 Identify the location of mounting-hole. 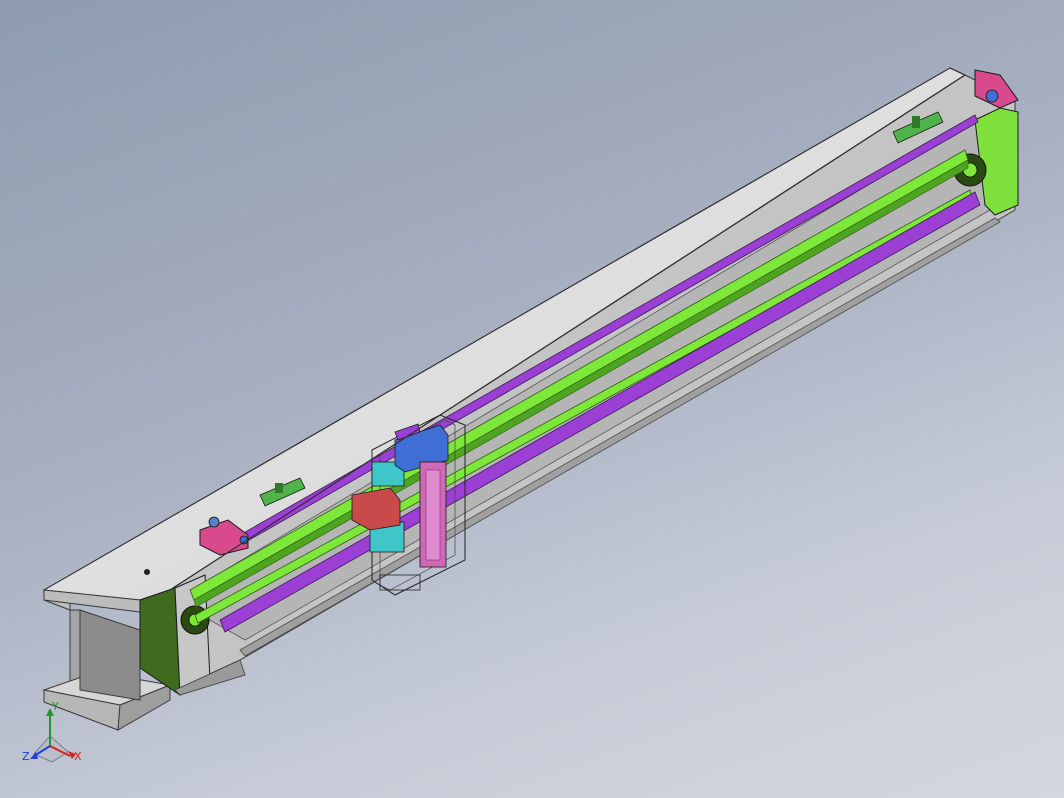
(147, 572).